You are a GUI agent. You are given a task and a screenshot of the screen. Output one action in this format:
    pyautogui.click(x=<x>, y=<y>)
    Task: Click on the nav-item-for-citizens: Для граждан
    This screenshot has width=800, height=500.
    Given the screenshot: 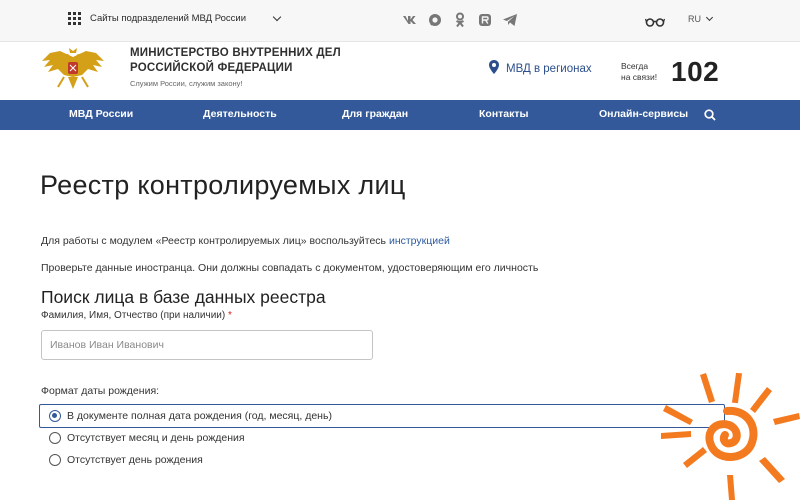 What is the action you would take?
    pyautogui.click(x=375, y=114)
    